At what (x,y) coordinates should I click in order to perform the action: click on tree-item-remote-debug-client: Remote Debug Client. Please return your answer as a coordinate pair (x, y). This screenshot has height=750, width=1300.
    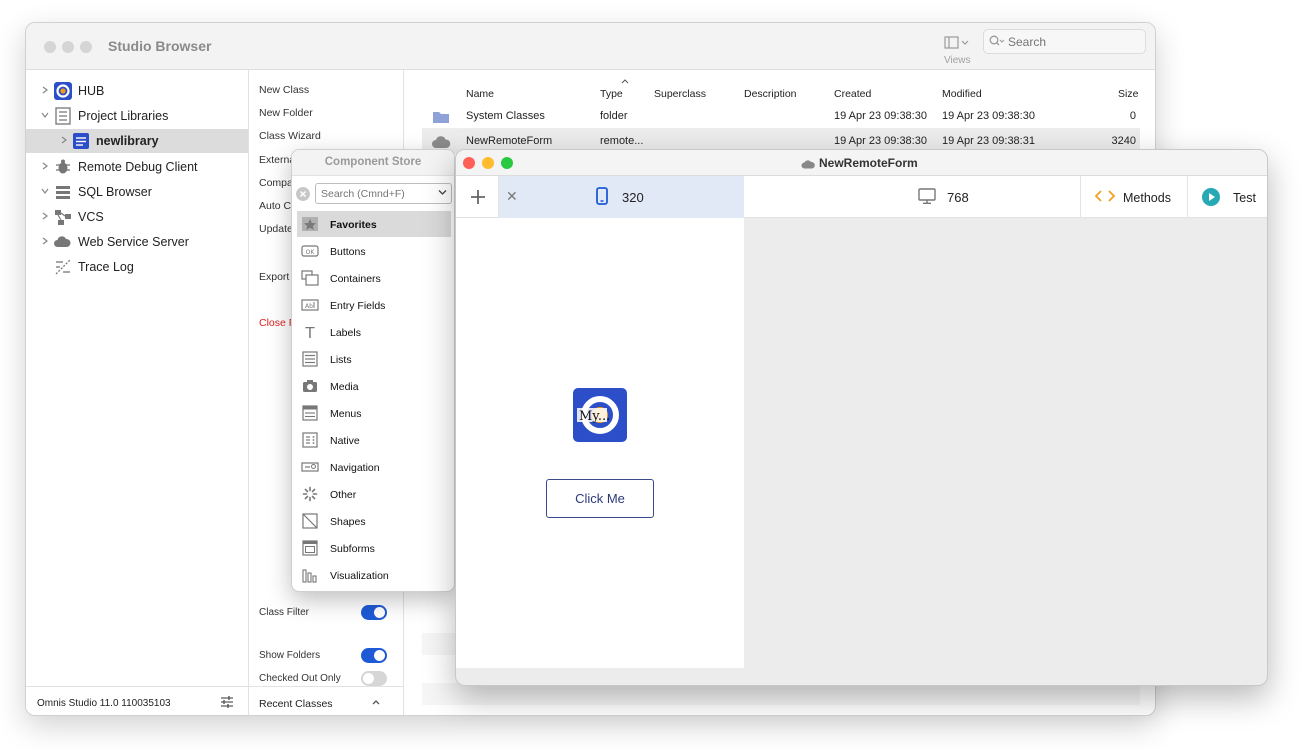
    Looking at the image, I should click on (137, 167).